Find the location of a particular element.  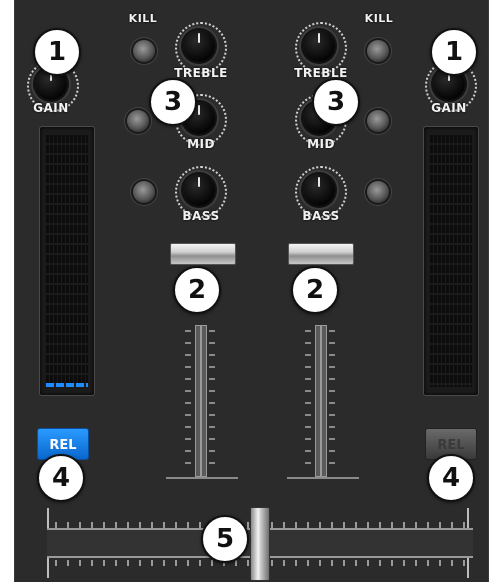

channel-fader-handle-right is located at coordinates (321, 254).